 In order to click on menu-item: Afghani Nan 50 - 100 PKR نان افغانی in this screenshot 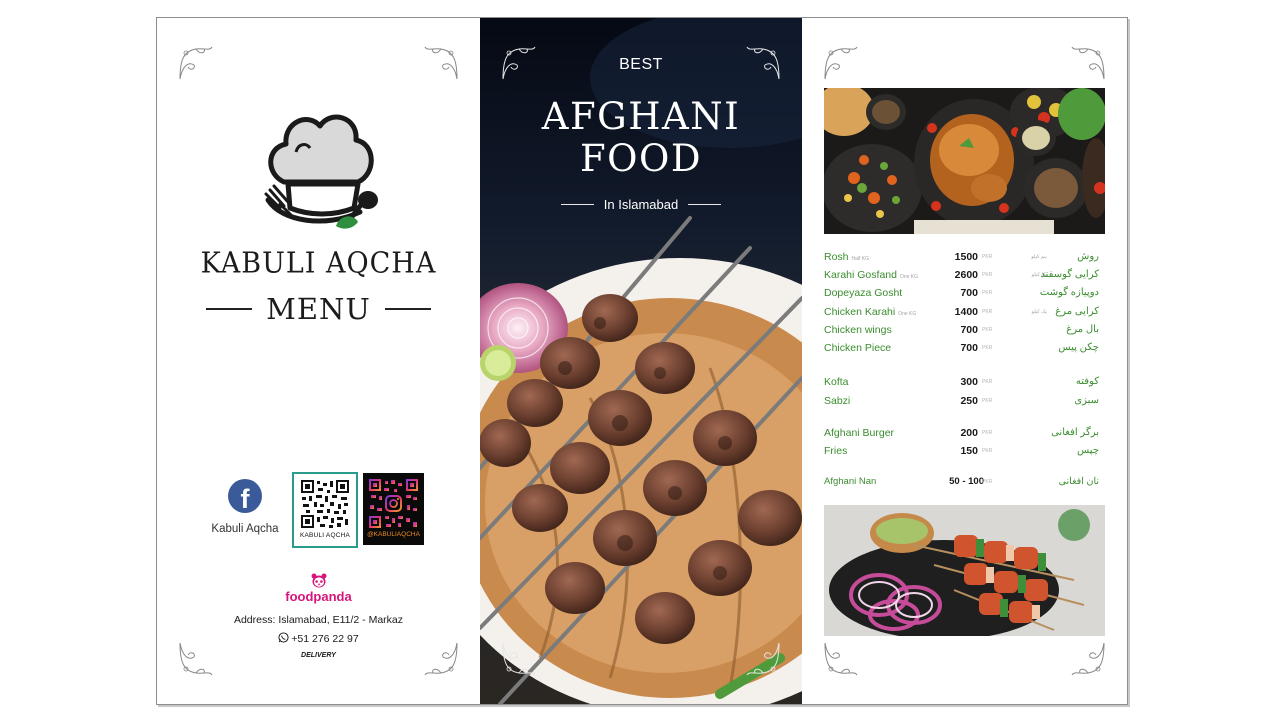, I will do `click(964, 483)`.